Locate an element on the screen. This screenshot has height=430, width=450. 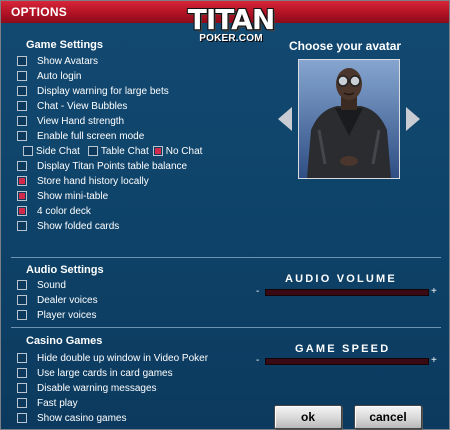
option-label: Display warning for large bets is located at coordinates (103, 91).